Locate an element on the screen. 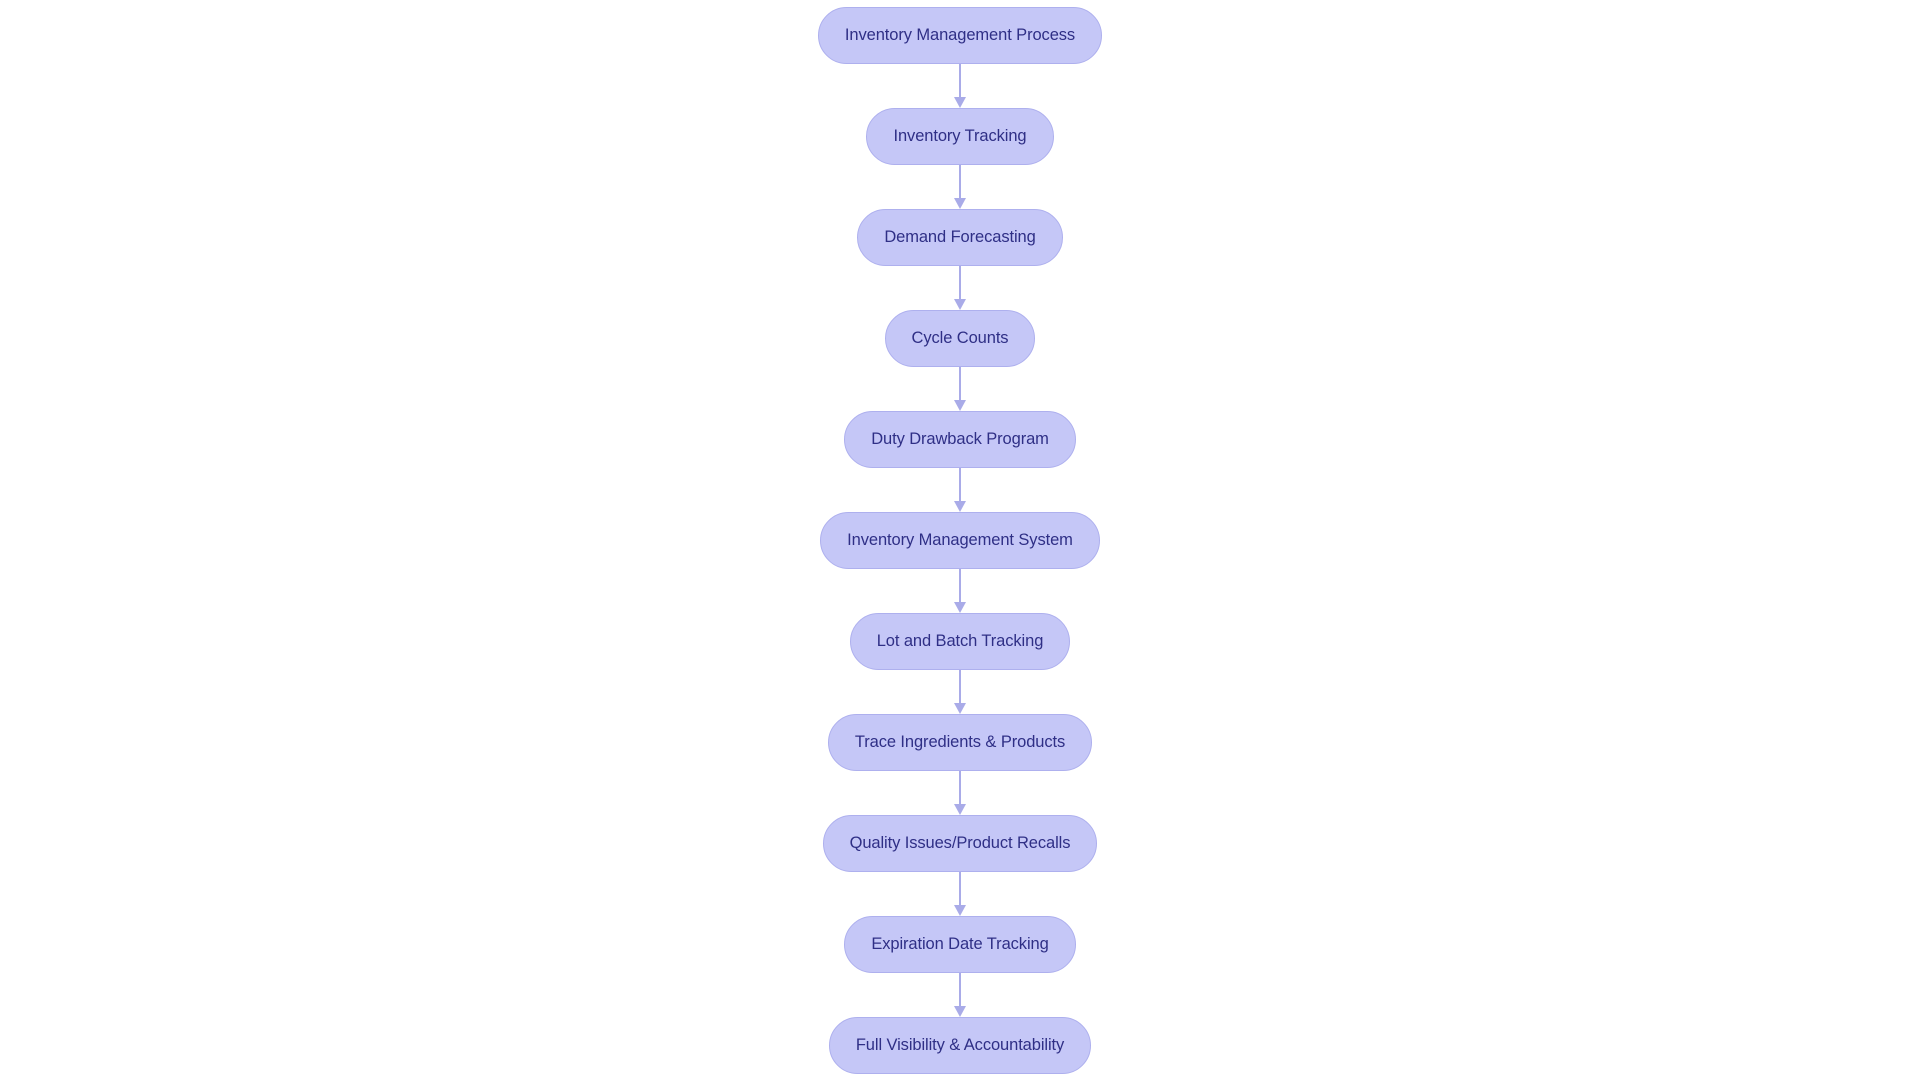  flowchart-node-label: Full Visibility & Accountability is located at coordinates (960, 1045).